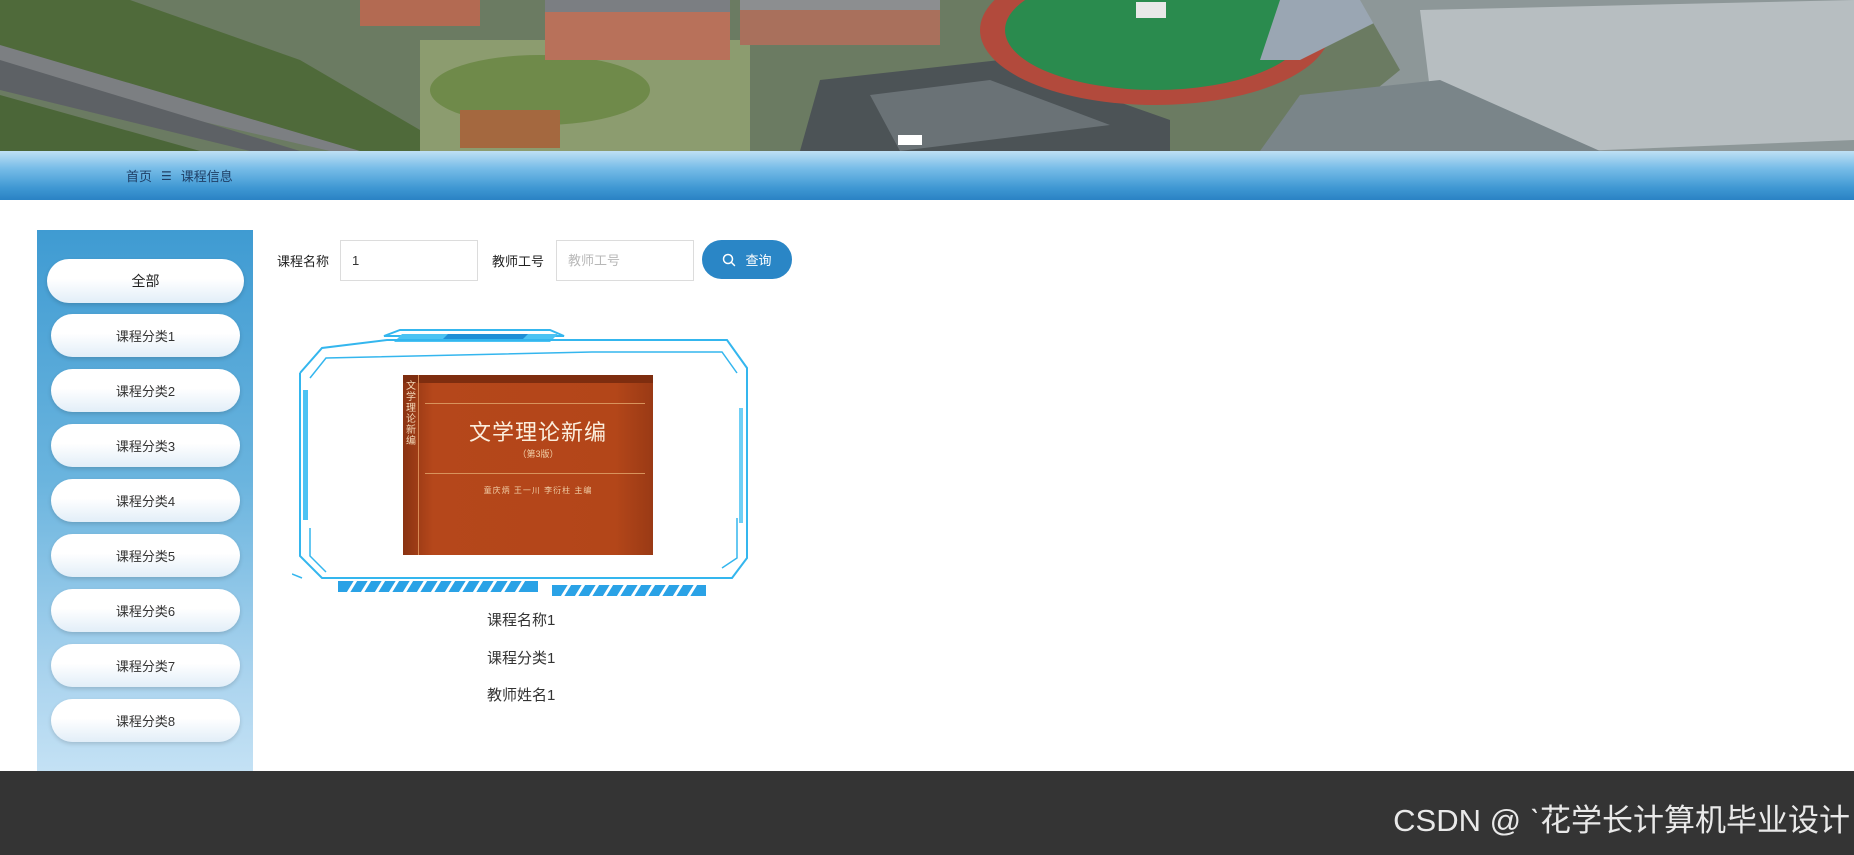 This screenshot has height=855, width=1854. Describe the element at coordinates (521, 619) in the screenshot. I see `course-name: 课程名称1` at that location.